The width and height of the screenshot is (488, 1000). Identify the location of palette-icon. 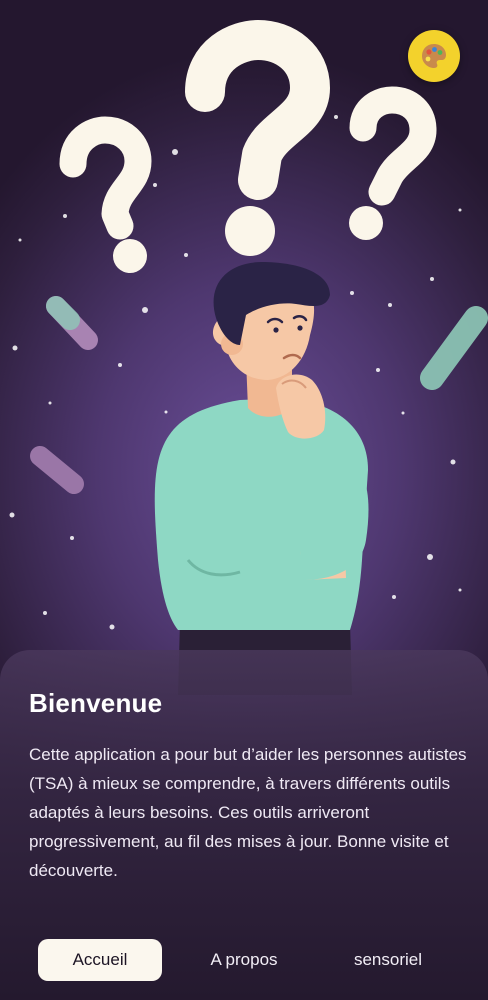
(434, 56).